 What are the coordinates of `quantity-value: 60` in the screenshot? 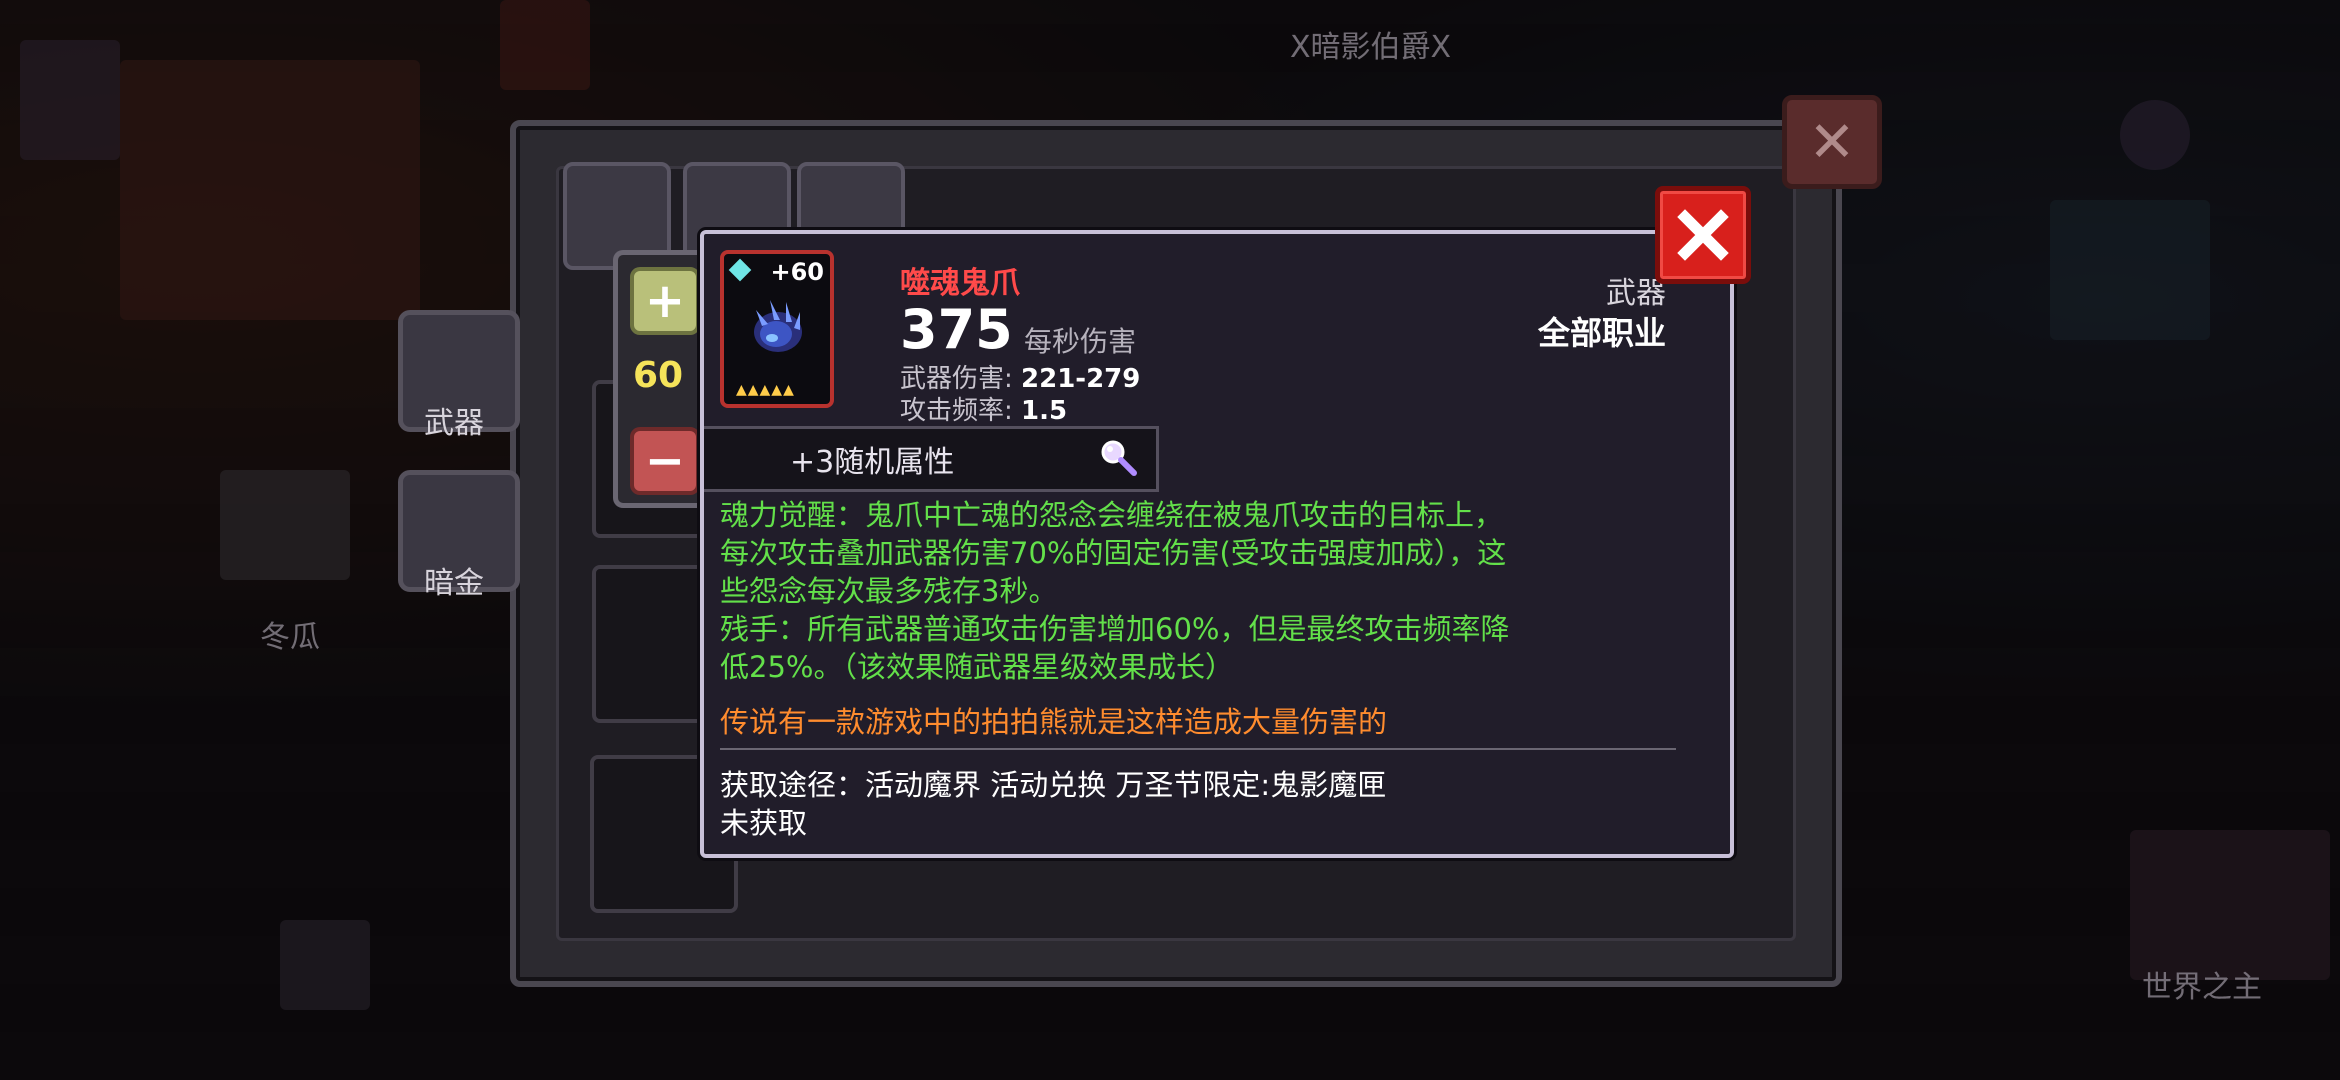 It's located at (658, 375).